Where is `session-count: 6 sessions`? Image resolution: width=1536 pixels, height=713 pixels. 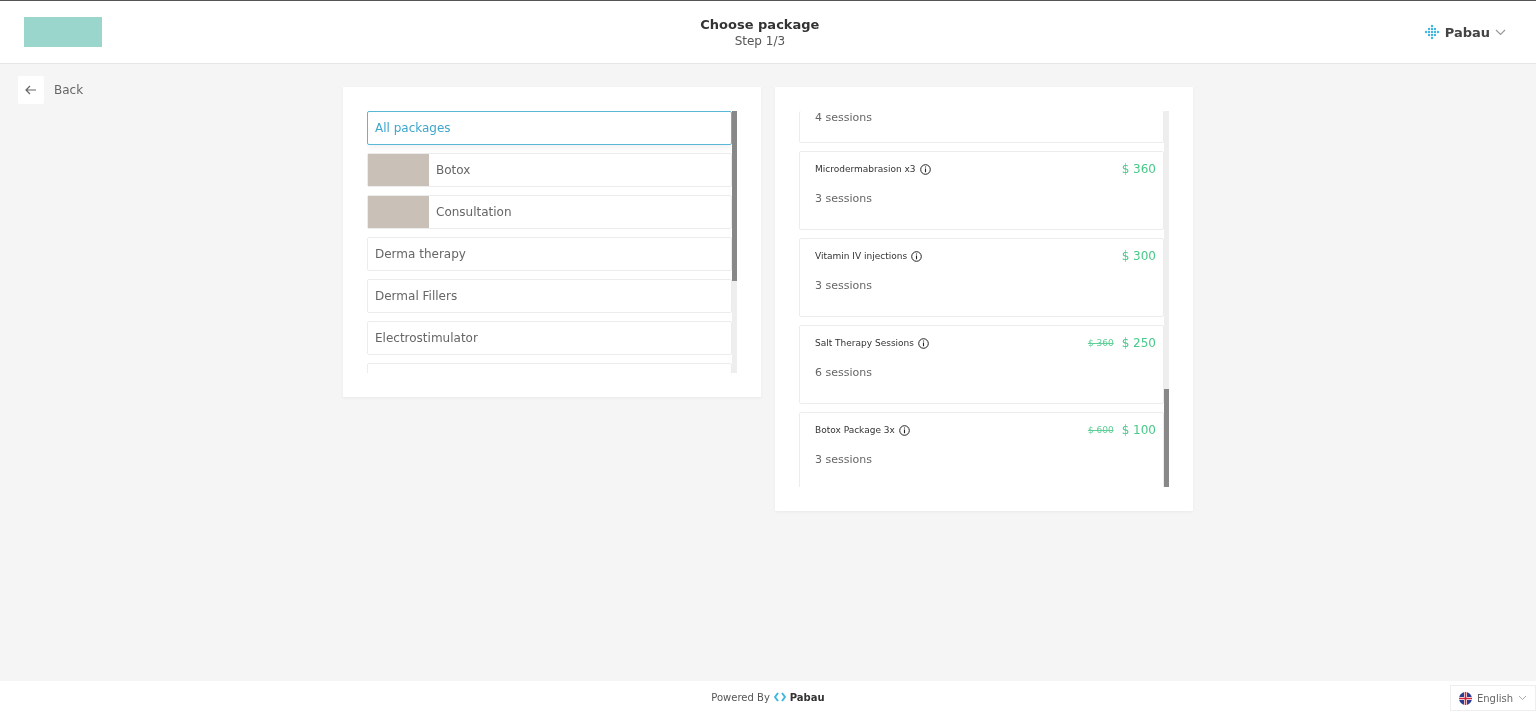 session-count: 6 sessions is located at coordinates (844, 372).